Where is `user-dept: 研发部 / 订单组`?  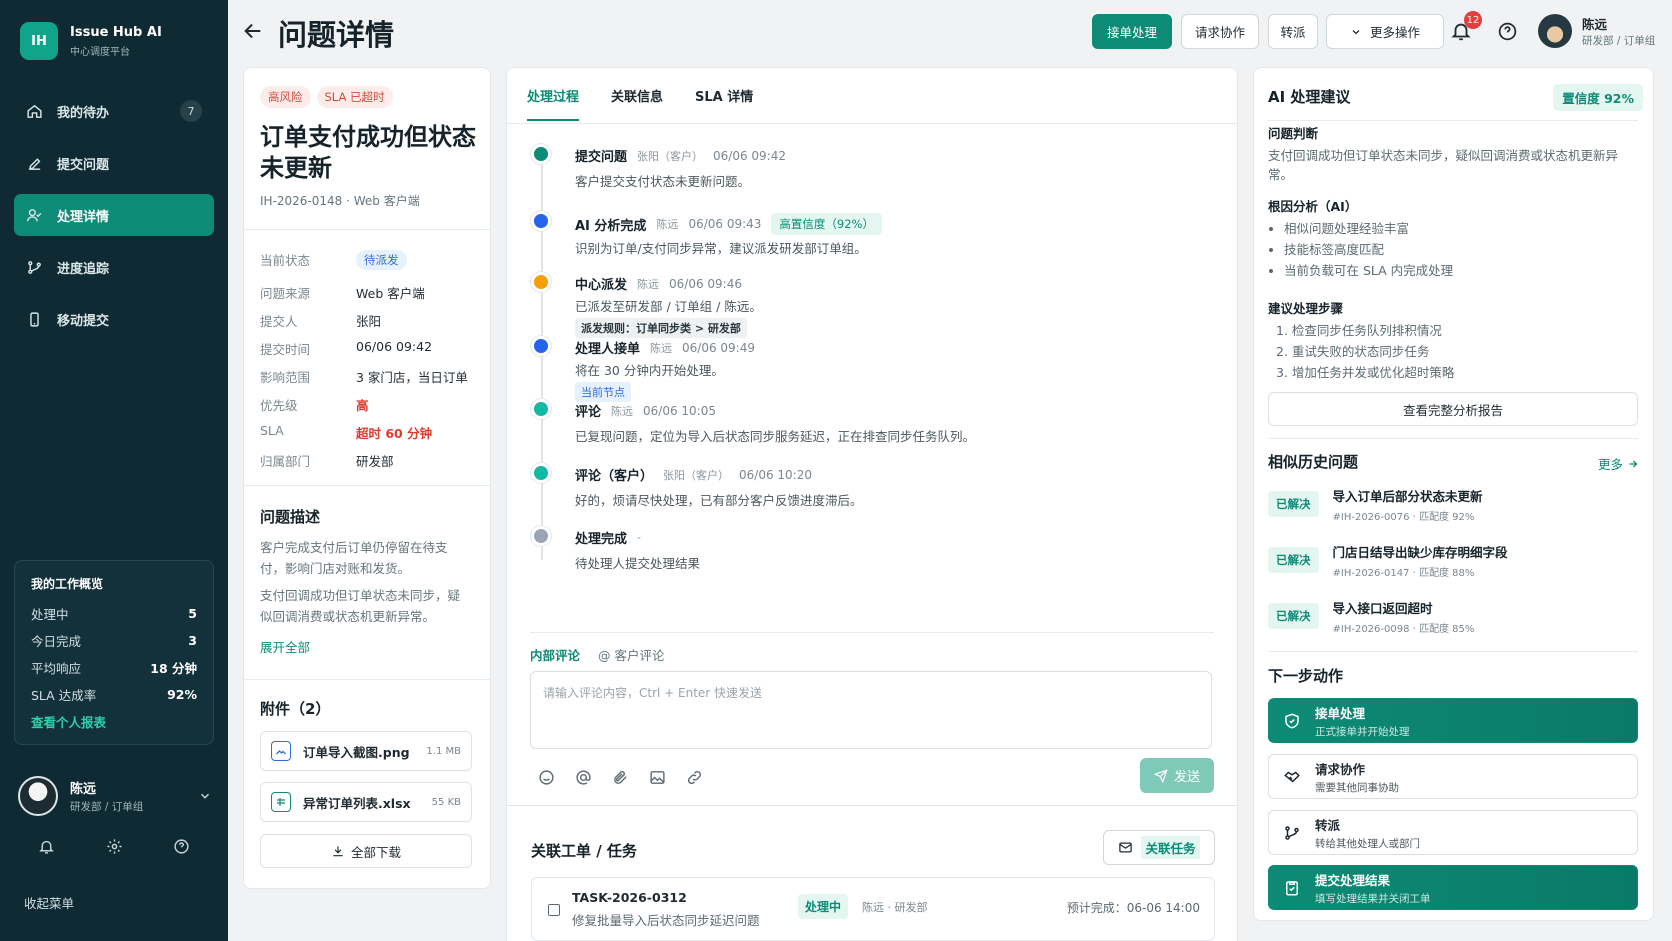 user-dept: 研发部 / 订单组 is located at coordinates (107, 807).